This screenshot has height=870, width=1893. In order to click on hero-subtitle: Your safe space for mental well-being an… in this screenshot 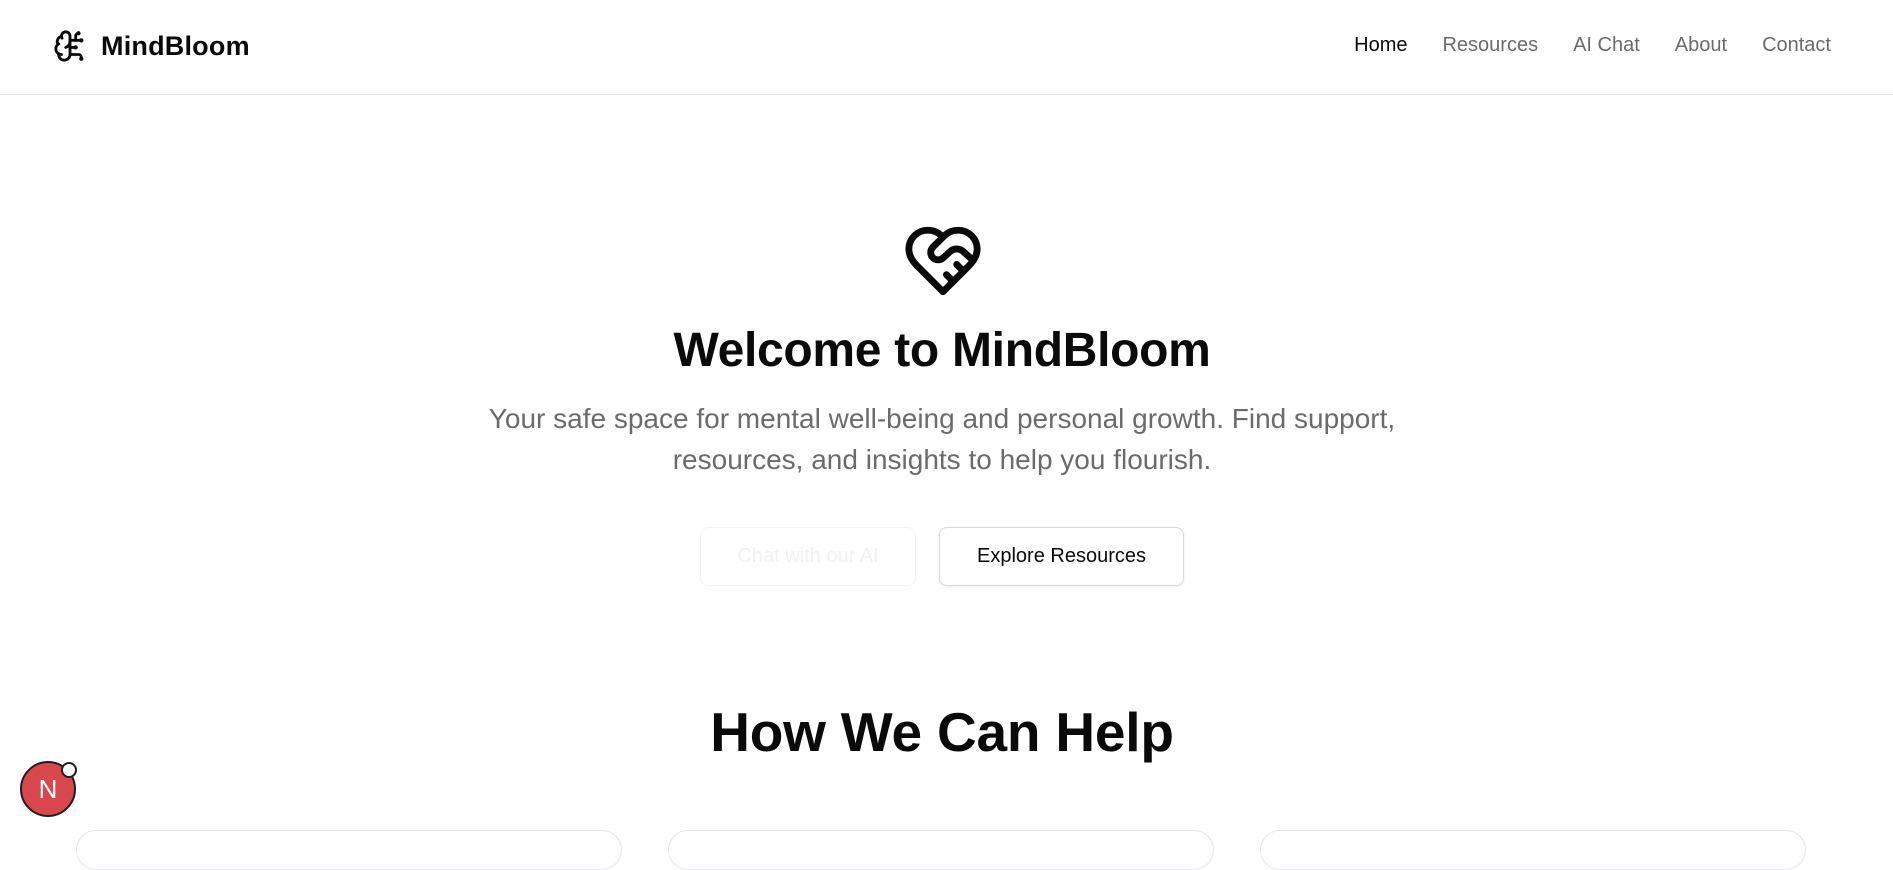, I will do `click(942, 439)`.